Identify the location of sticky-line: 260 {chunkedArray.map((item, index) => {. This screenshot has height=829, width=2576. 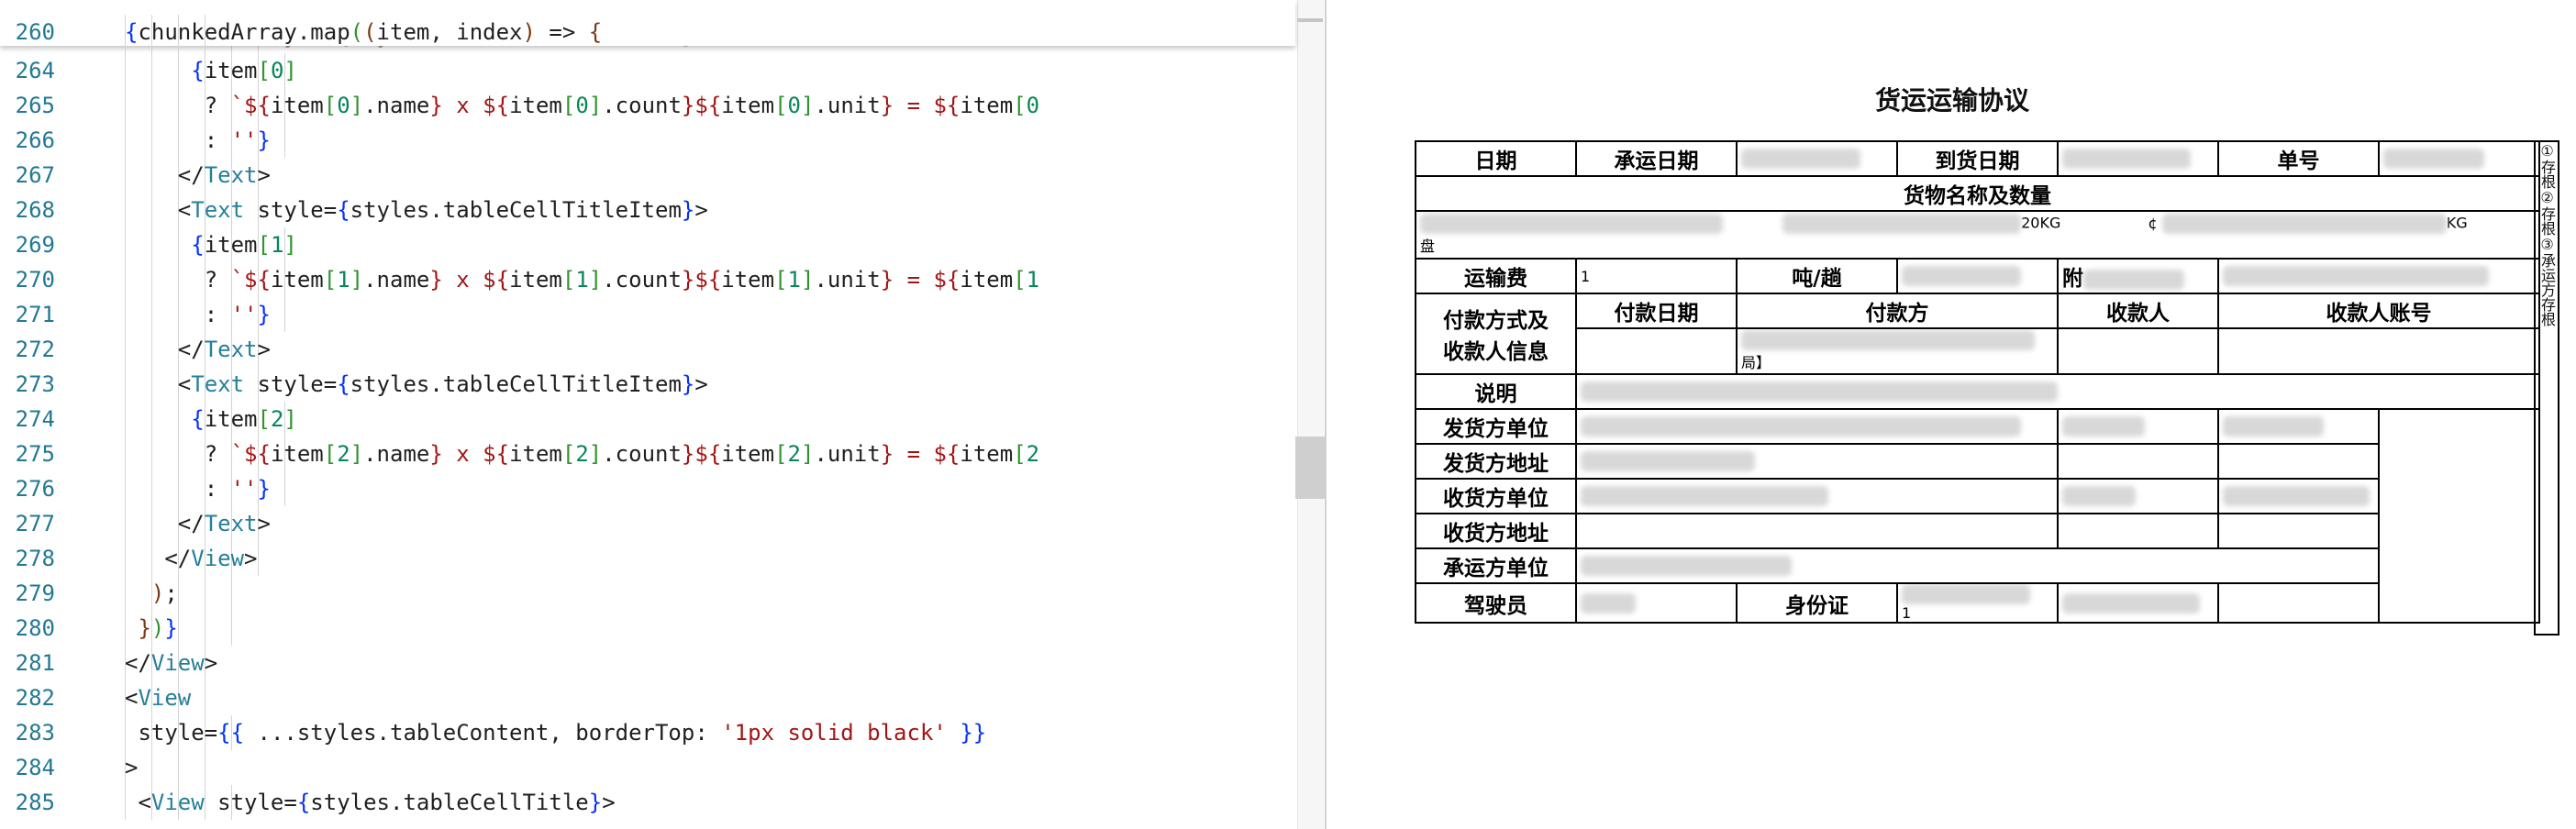
(647, 32).